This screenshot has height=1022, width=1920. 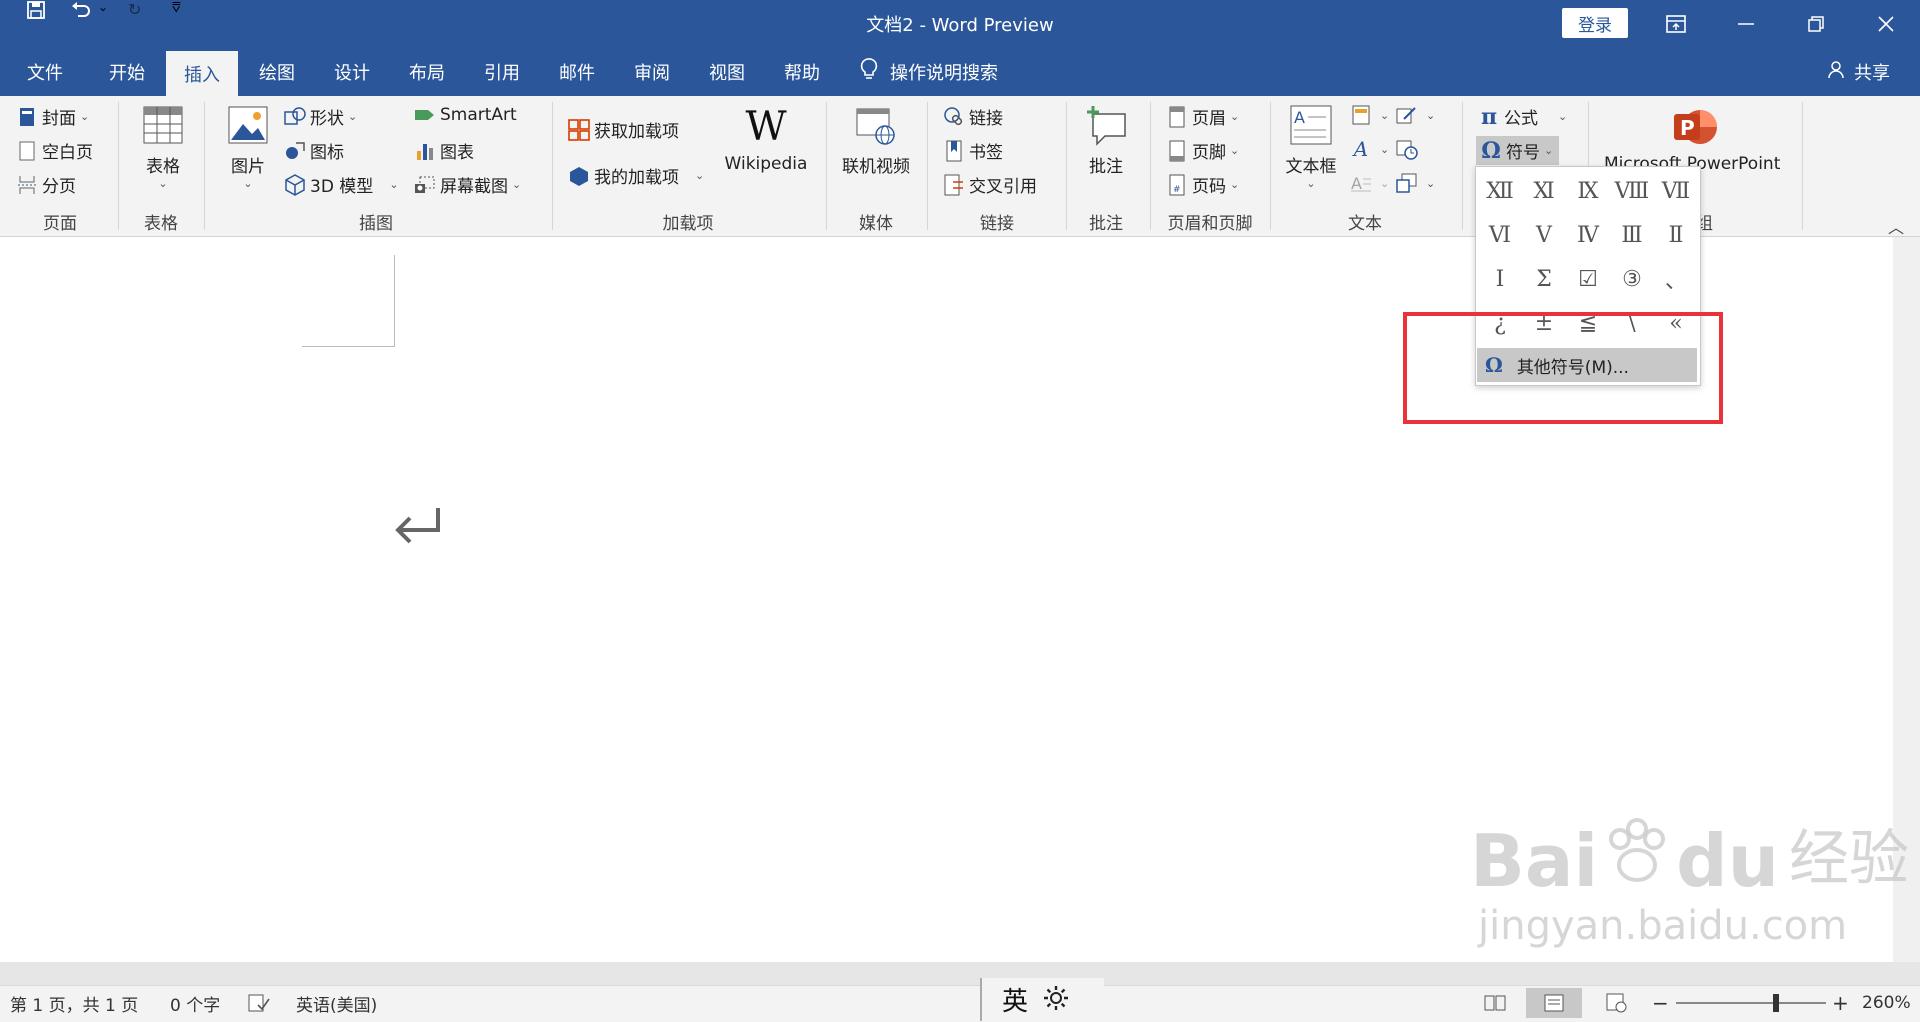 I want to click on share-button: 共享, so click(x=1858, y=71).